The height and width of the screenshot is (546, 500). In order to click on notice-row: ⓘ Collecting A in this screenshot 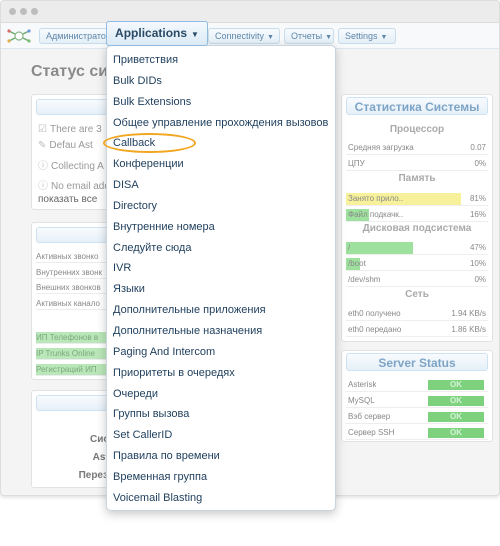, I will do `click(71, 166)`.